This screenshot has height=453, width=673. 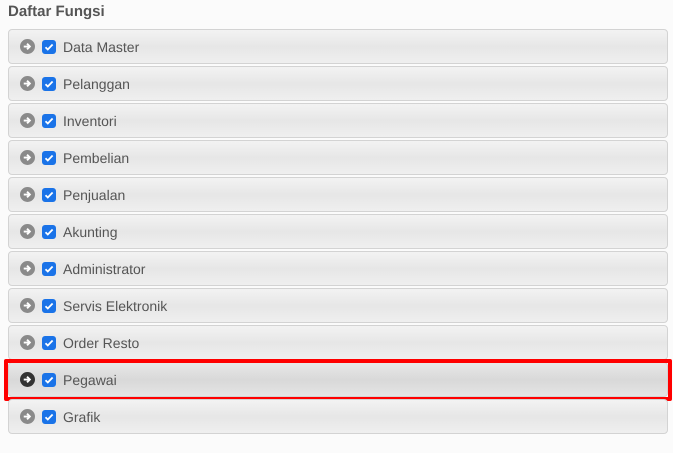 What do you see at coordinates (90, 380) in the screenshot?
I see `function-label: Pegawai` at bounding box center [90, 380].